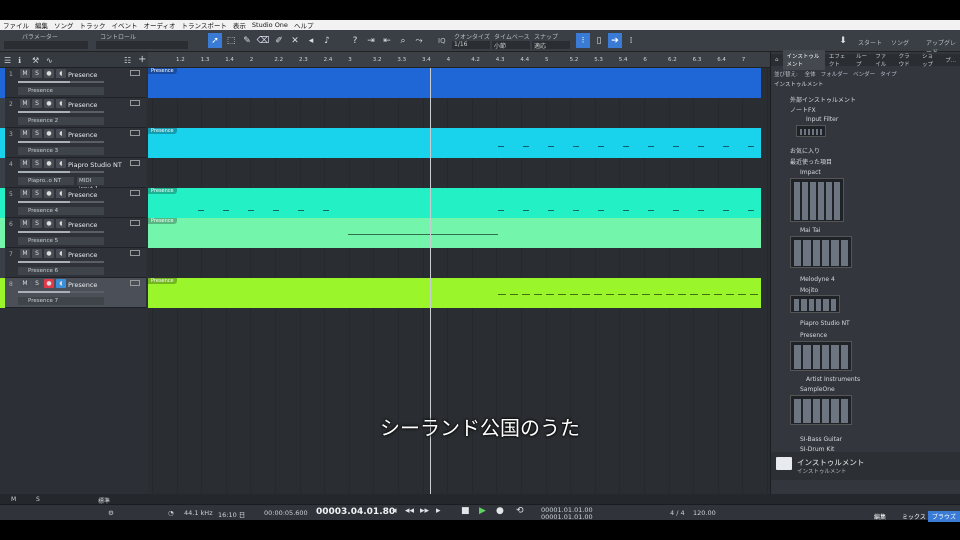 The height and width of the screenshot is (540, 960). I want to click on end-icon: ▸, so click(438, 511).